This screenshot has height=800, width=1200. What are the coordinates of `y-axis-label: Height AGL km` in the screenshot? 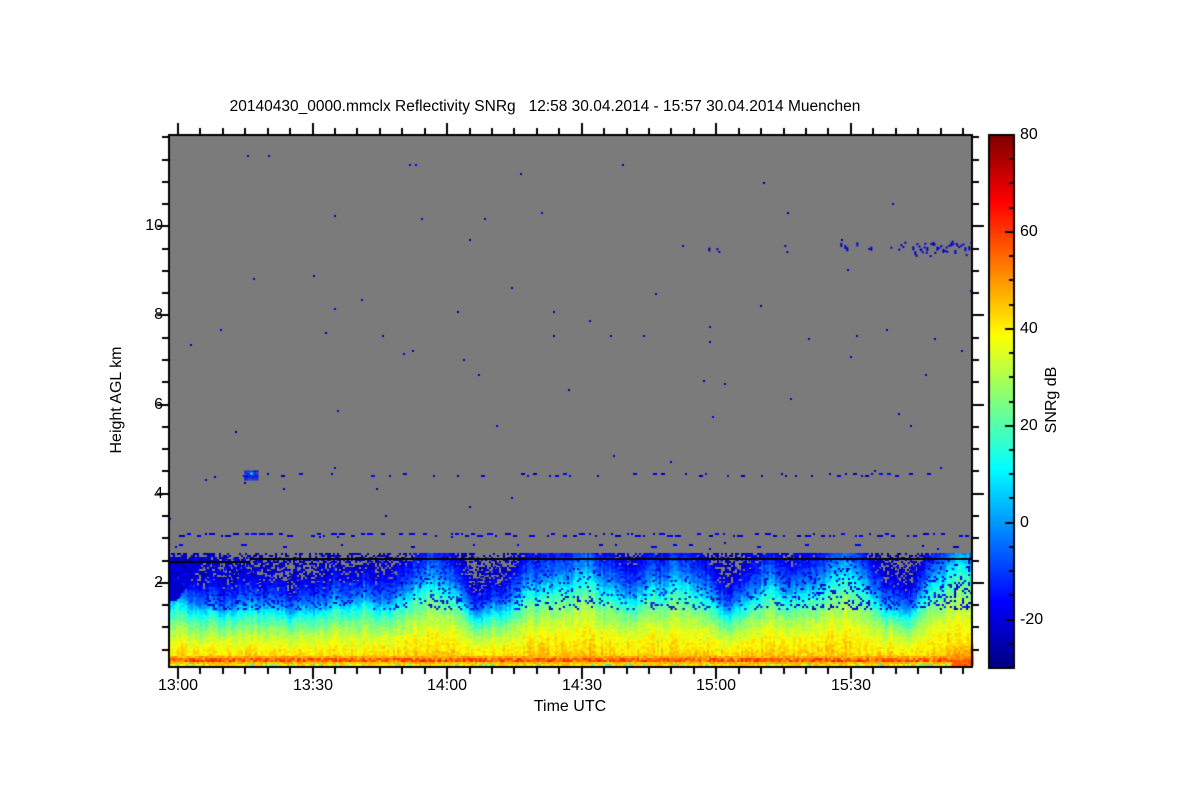 It's located at (116, 400).